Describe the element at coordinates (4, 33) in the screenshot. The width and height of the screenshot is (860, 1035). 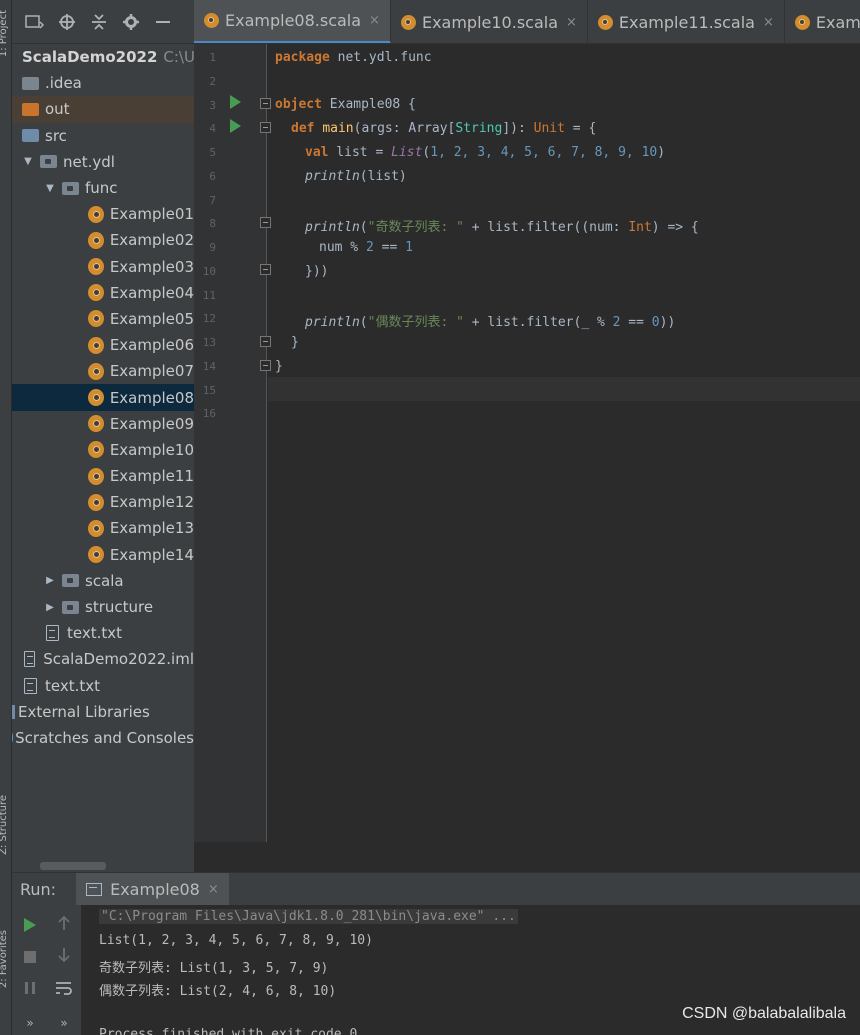
I see `project-tool-window-button: 1: Project` at that location.